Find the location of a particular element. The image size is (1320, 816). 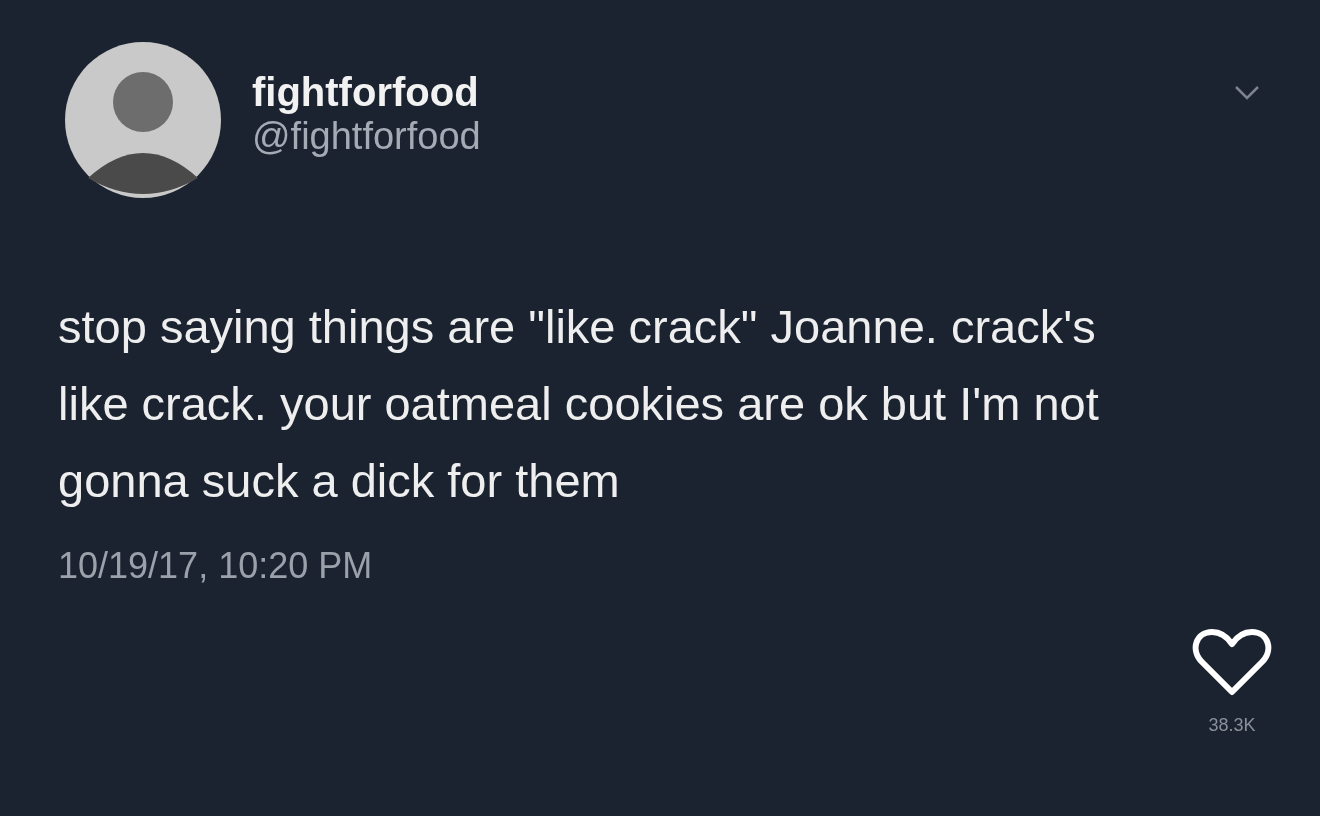

heart-icon is located at coordinates (1232, 662).